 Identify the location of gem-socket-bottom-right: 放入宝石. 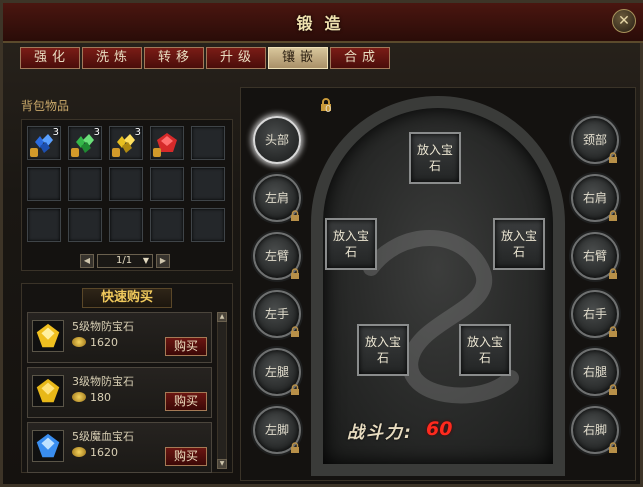
(485, 350).